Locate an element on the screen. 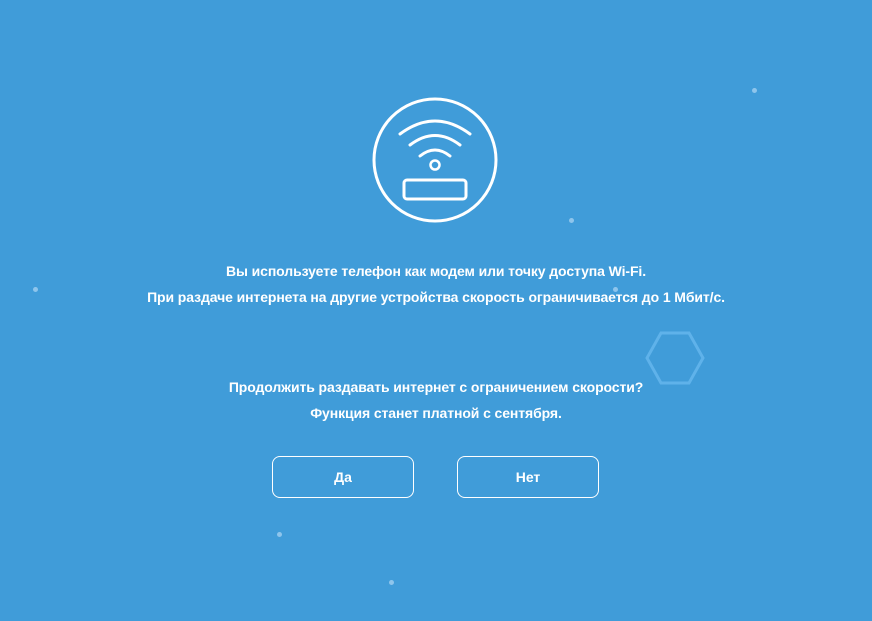 Image resolution: width=872 pixels, height=621 pixels. no-button: Нет is located at coordinates (528, 477).